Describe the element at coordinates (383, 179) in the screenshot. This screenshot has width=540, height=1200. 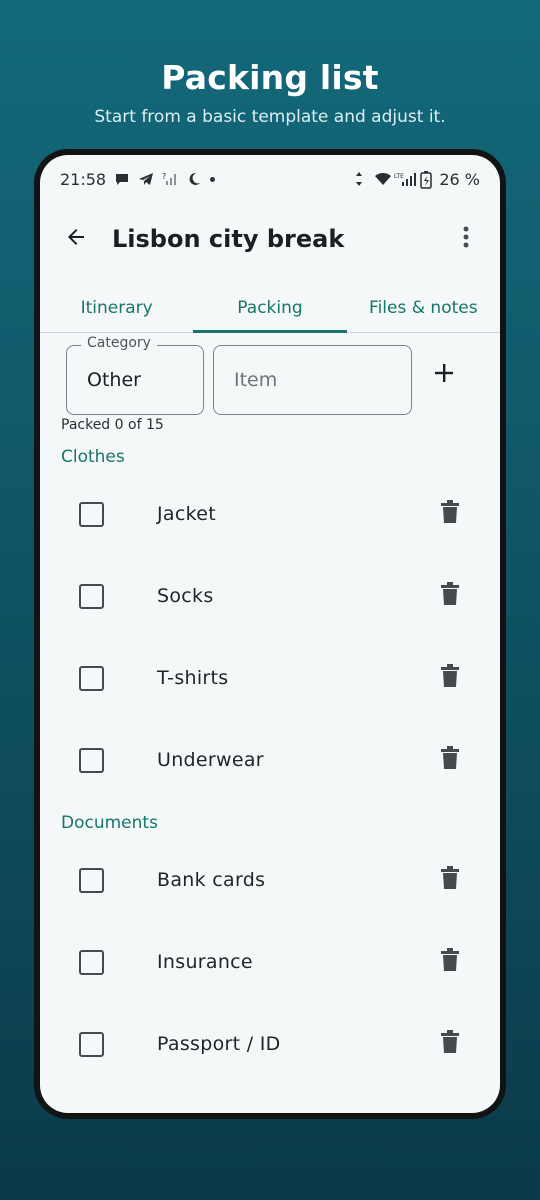
I see `wifi-icon` at that location.